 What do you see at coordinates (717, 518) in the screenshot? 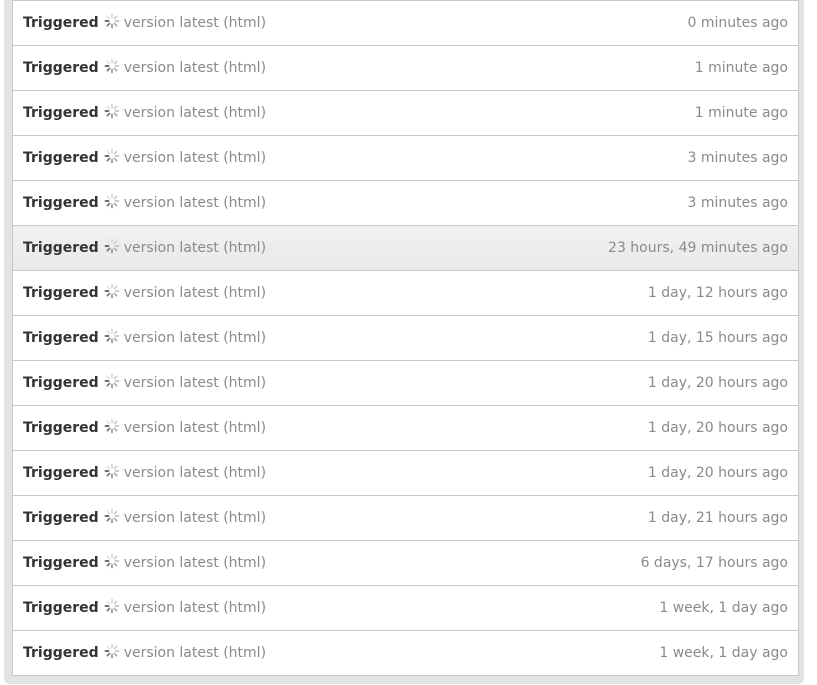
I see `build-timestamp: 1 day, 21 hours ago` at bounding box center [717, 518].